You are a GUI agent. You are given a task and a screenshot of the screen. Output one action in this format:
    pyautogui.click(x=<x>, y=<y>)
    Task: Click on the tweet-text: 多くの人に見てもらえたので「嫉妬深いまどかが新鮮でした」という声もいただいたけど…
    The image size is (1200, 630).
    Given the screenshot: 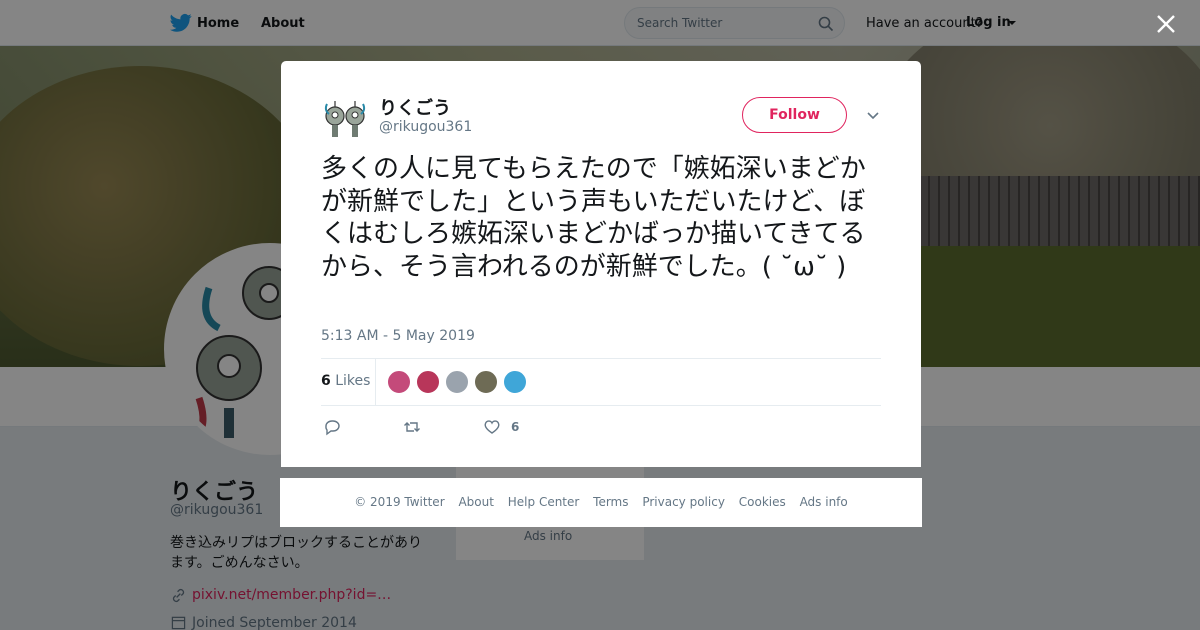 What is the action you would take?
    pyautogui.click(x=593, y=218)
    